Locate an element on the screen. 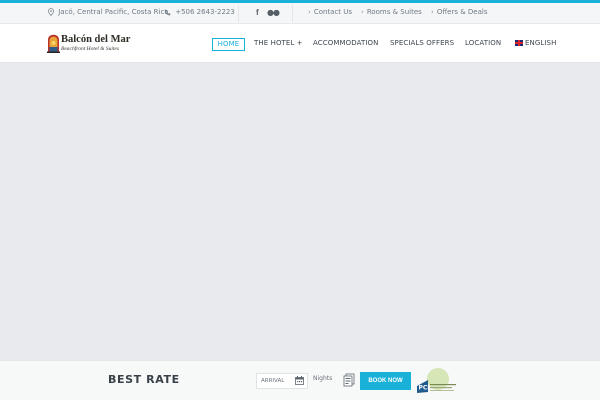 This screenshot has width=600, height=400. phone-icon is located at coordinates (167, 12).